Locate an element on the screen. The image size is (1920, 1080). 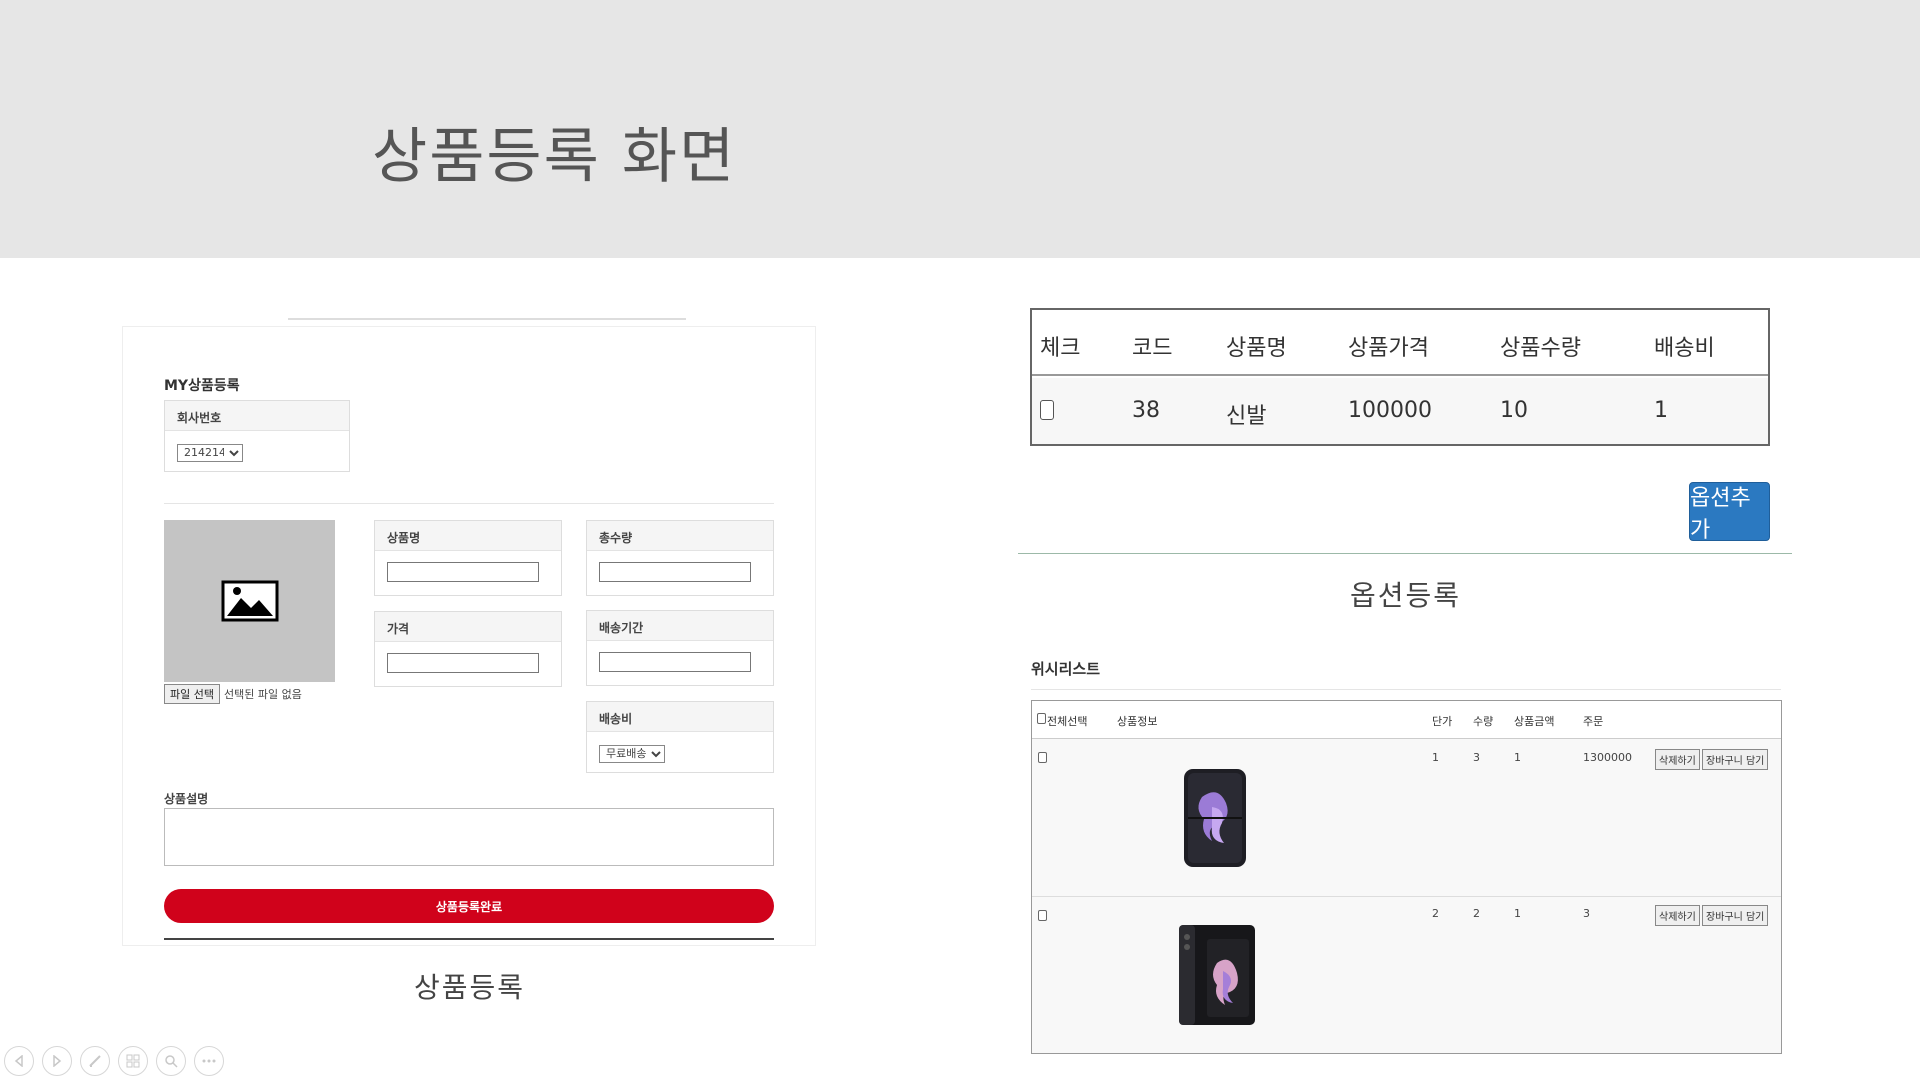
page-title: 상품등록 화면 is located at coordinates (554, 157).